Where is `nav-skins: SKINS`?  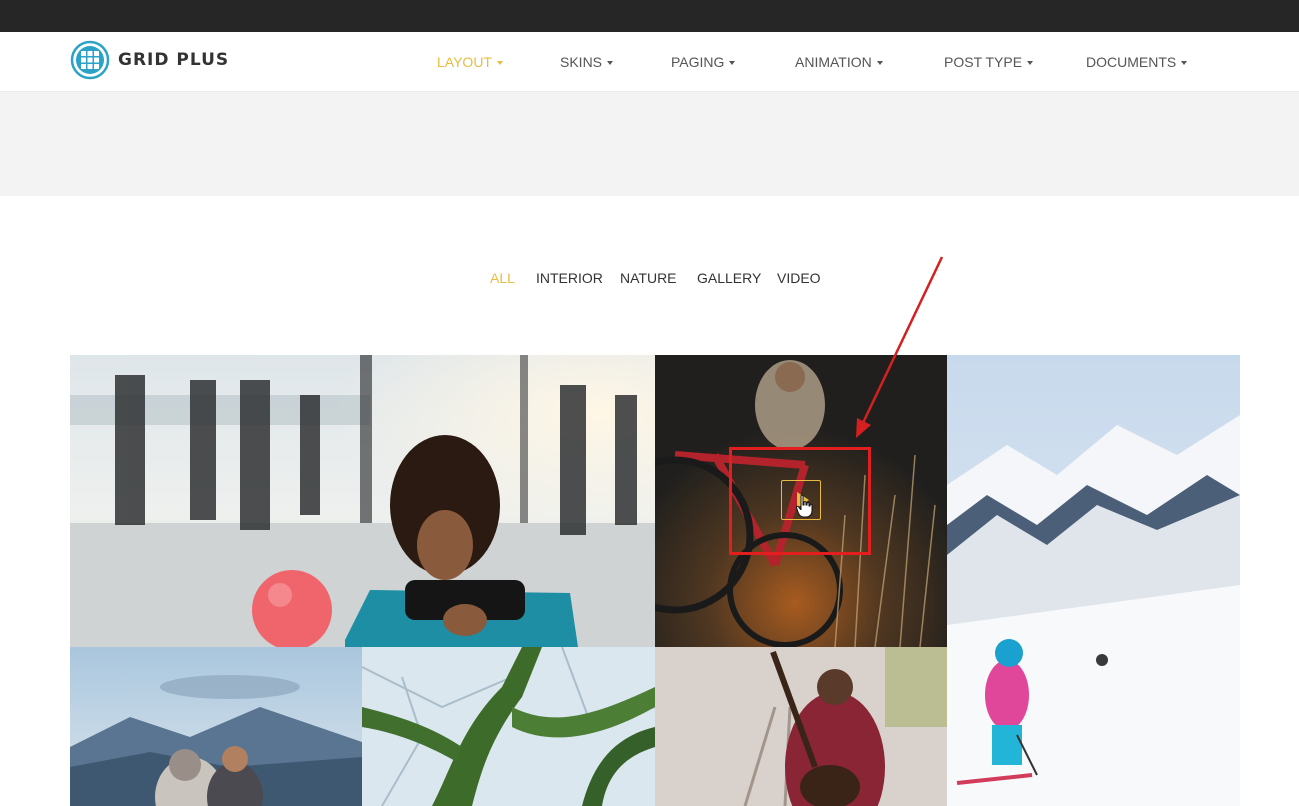
nav-skins: SKINS is located at coordinates (587, 62).